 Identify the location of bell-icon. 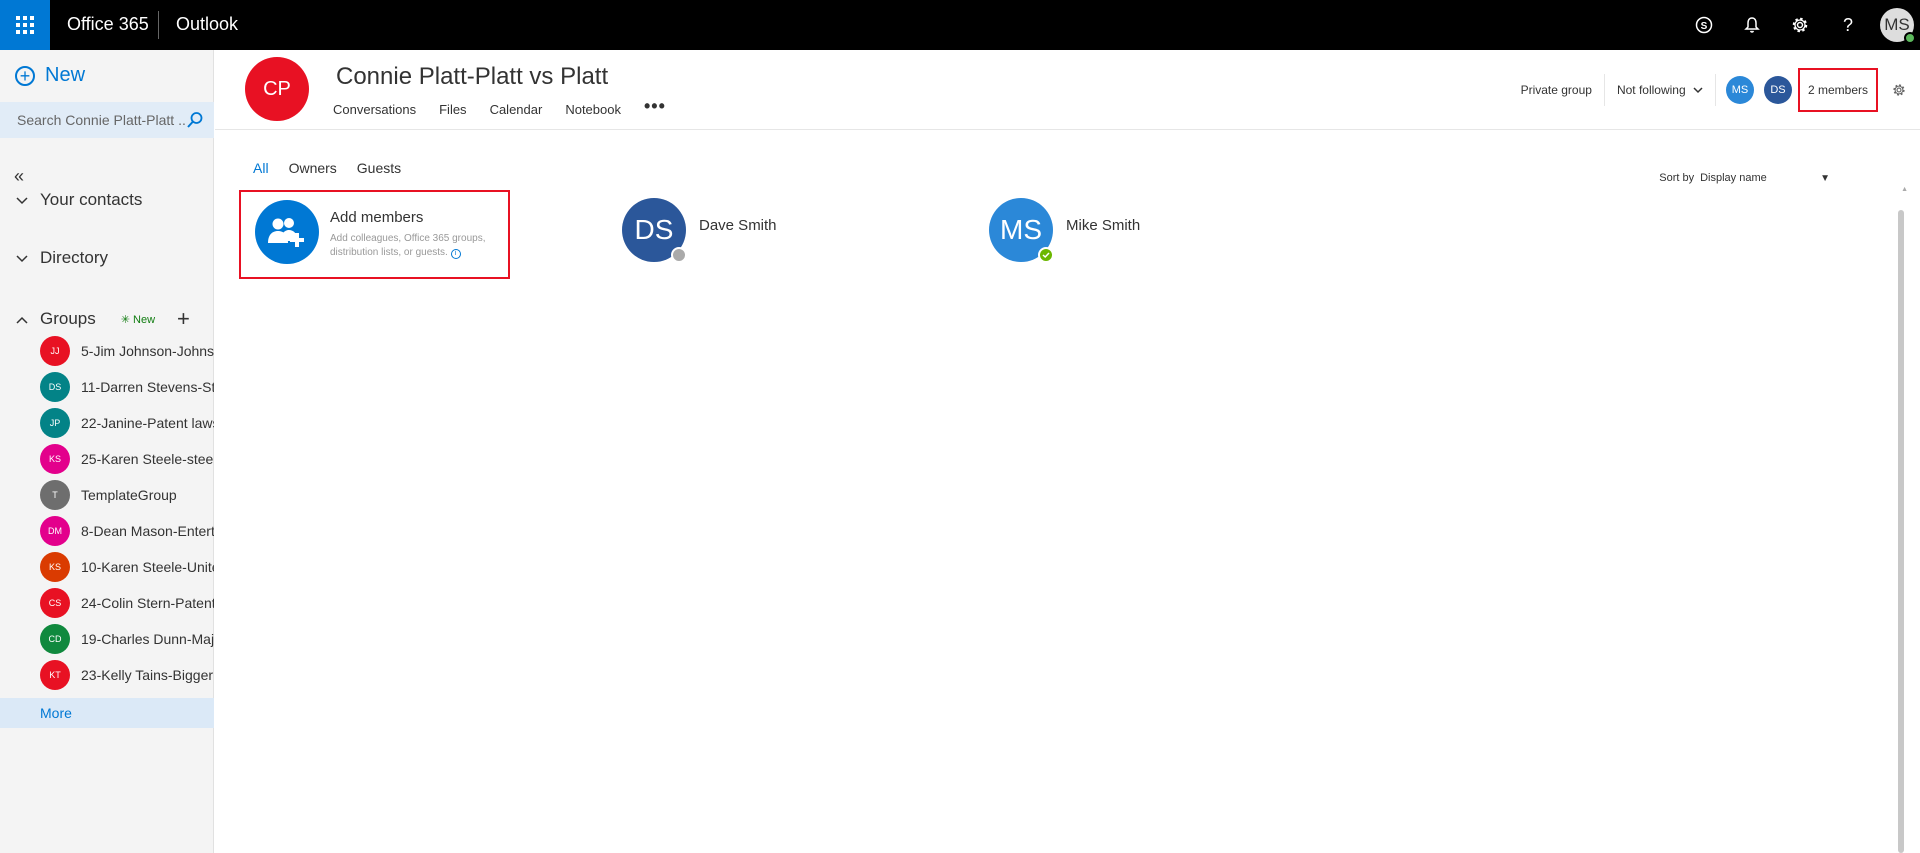
(1752, 25).